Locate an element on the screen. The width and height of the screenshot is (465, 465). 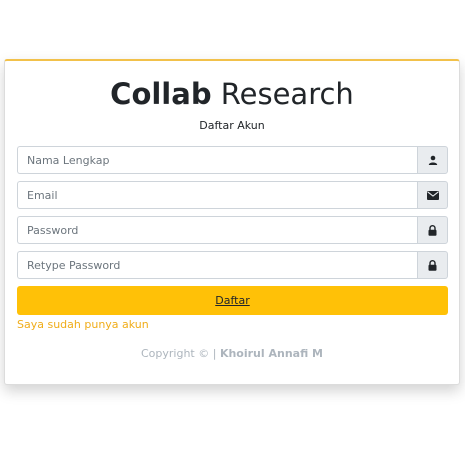
retype-password-input is located at coordinates (217, 265).